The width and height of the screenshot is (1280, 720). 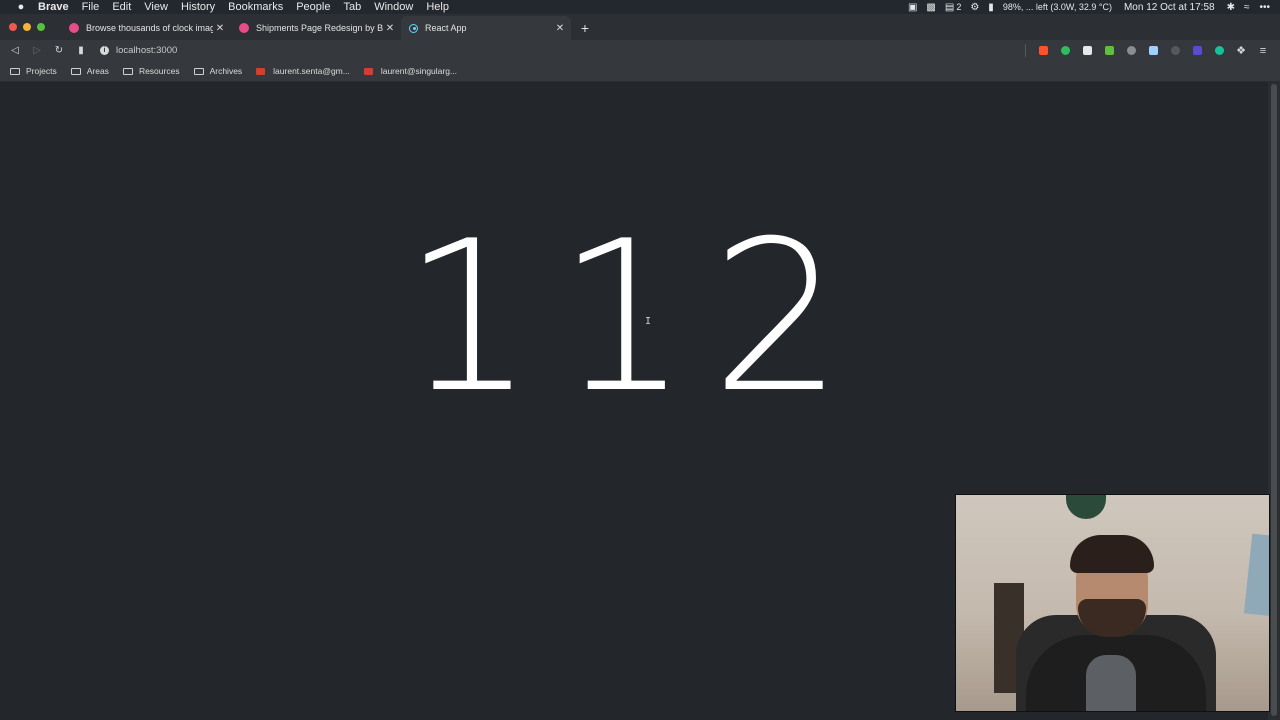 What do you see at coordinates (121, 7) in the screenshot?
I see `menu-edit: Edit` at bounding box center [121, 7].